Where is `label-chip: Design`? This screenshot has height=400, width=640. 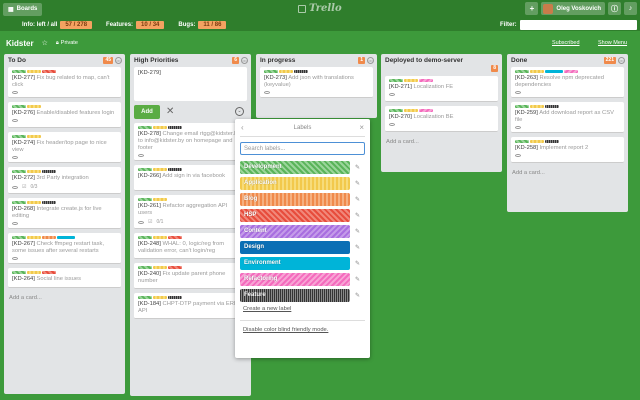 label-chip: Design is located at coordinates (295, 247).